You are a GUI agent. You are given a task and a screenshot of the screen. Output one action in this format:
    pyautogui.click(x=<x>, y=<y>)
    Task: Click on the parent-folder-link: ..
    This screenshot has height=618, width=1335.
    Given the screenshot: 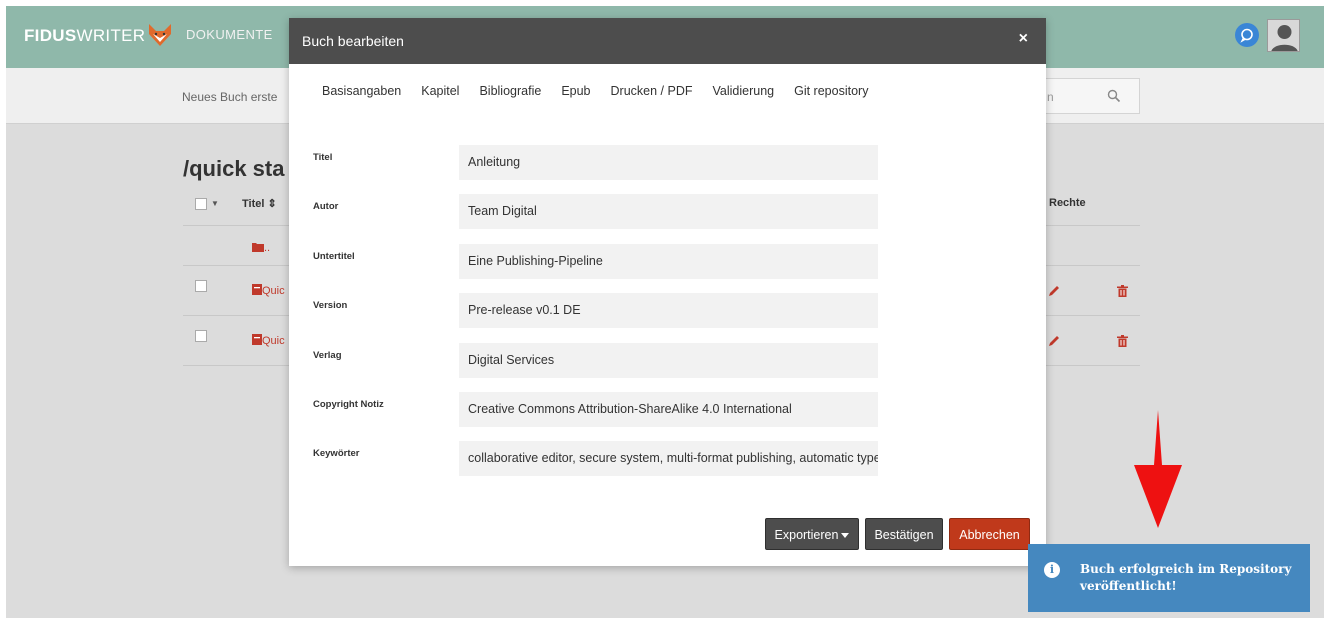 What is the action you would take?
    pyautogui.click(x=261, y=248)
    